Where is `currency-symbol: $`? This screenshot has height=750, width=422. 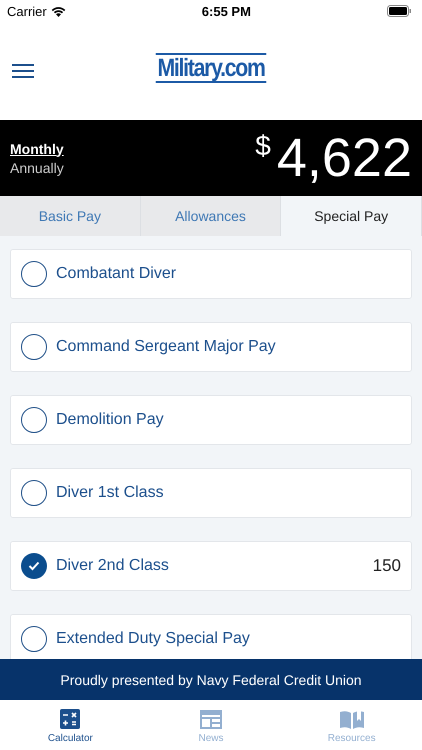 currency-symbol: $ is located at coordinates (263, 146).